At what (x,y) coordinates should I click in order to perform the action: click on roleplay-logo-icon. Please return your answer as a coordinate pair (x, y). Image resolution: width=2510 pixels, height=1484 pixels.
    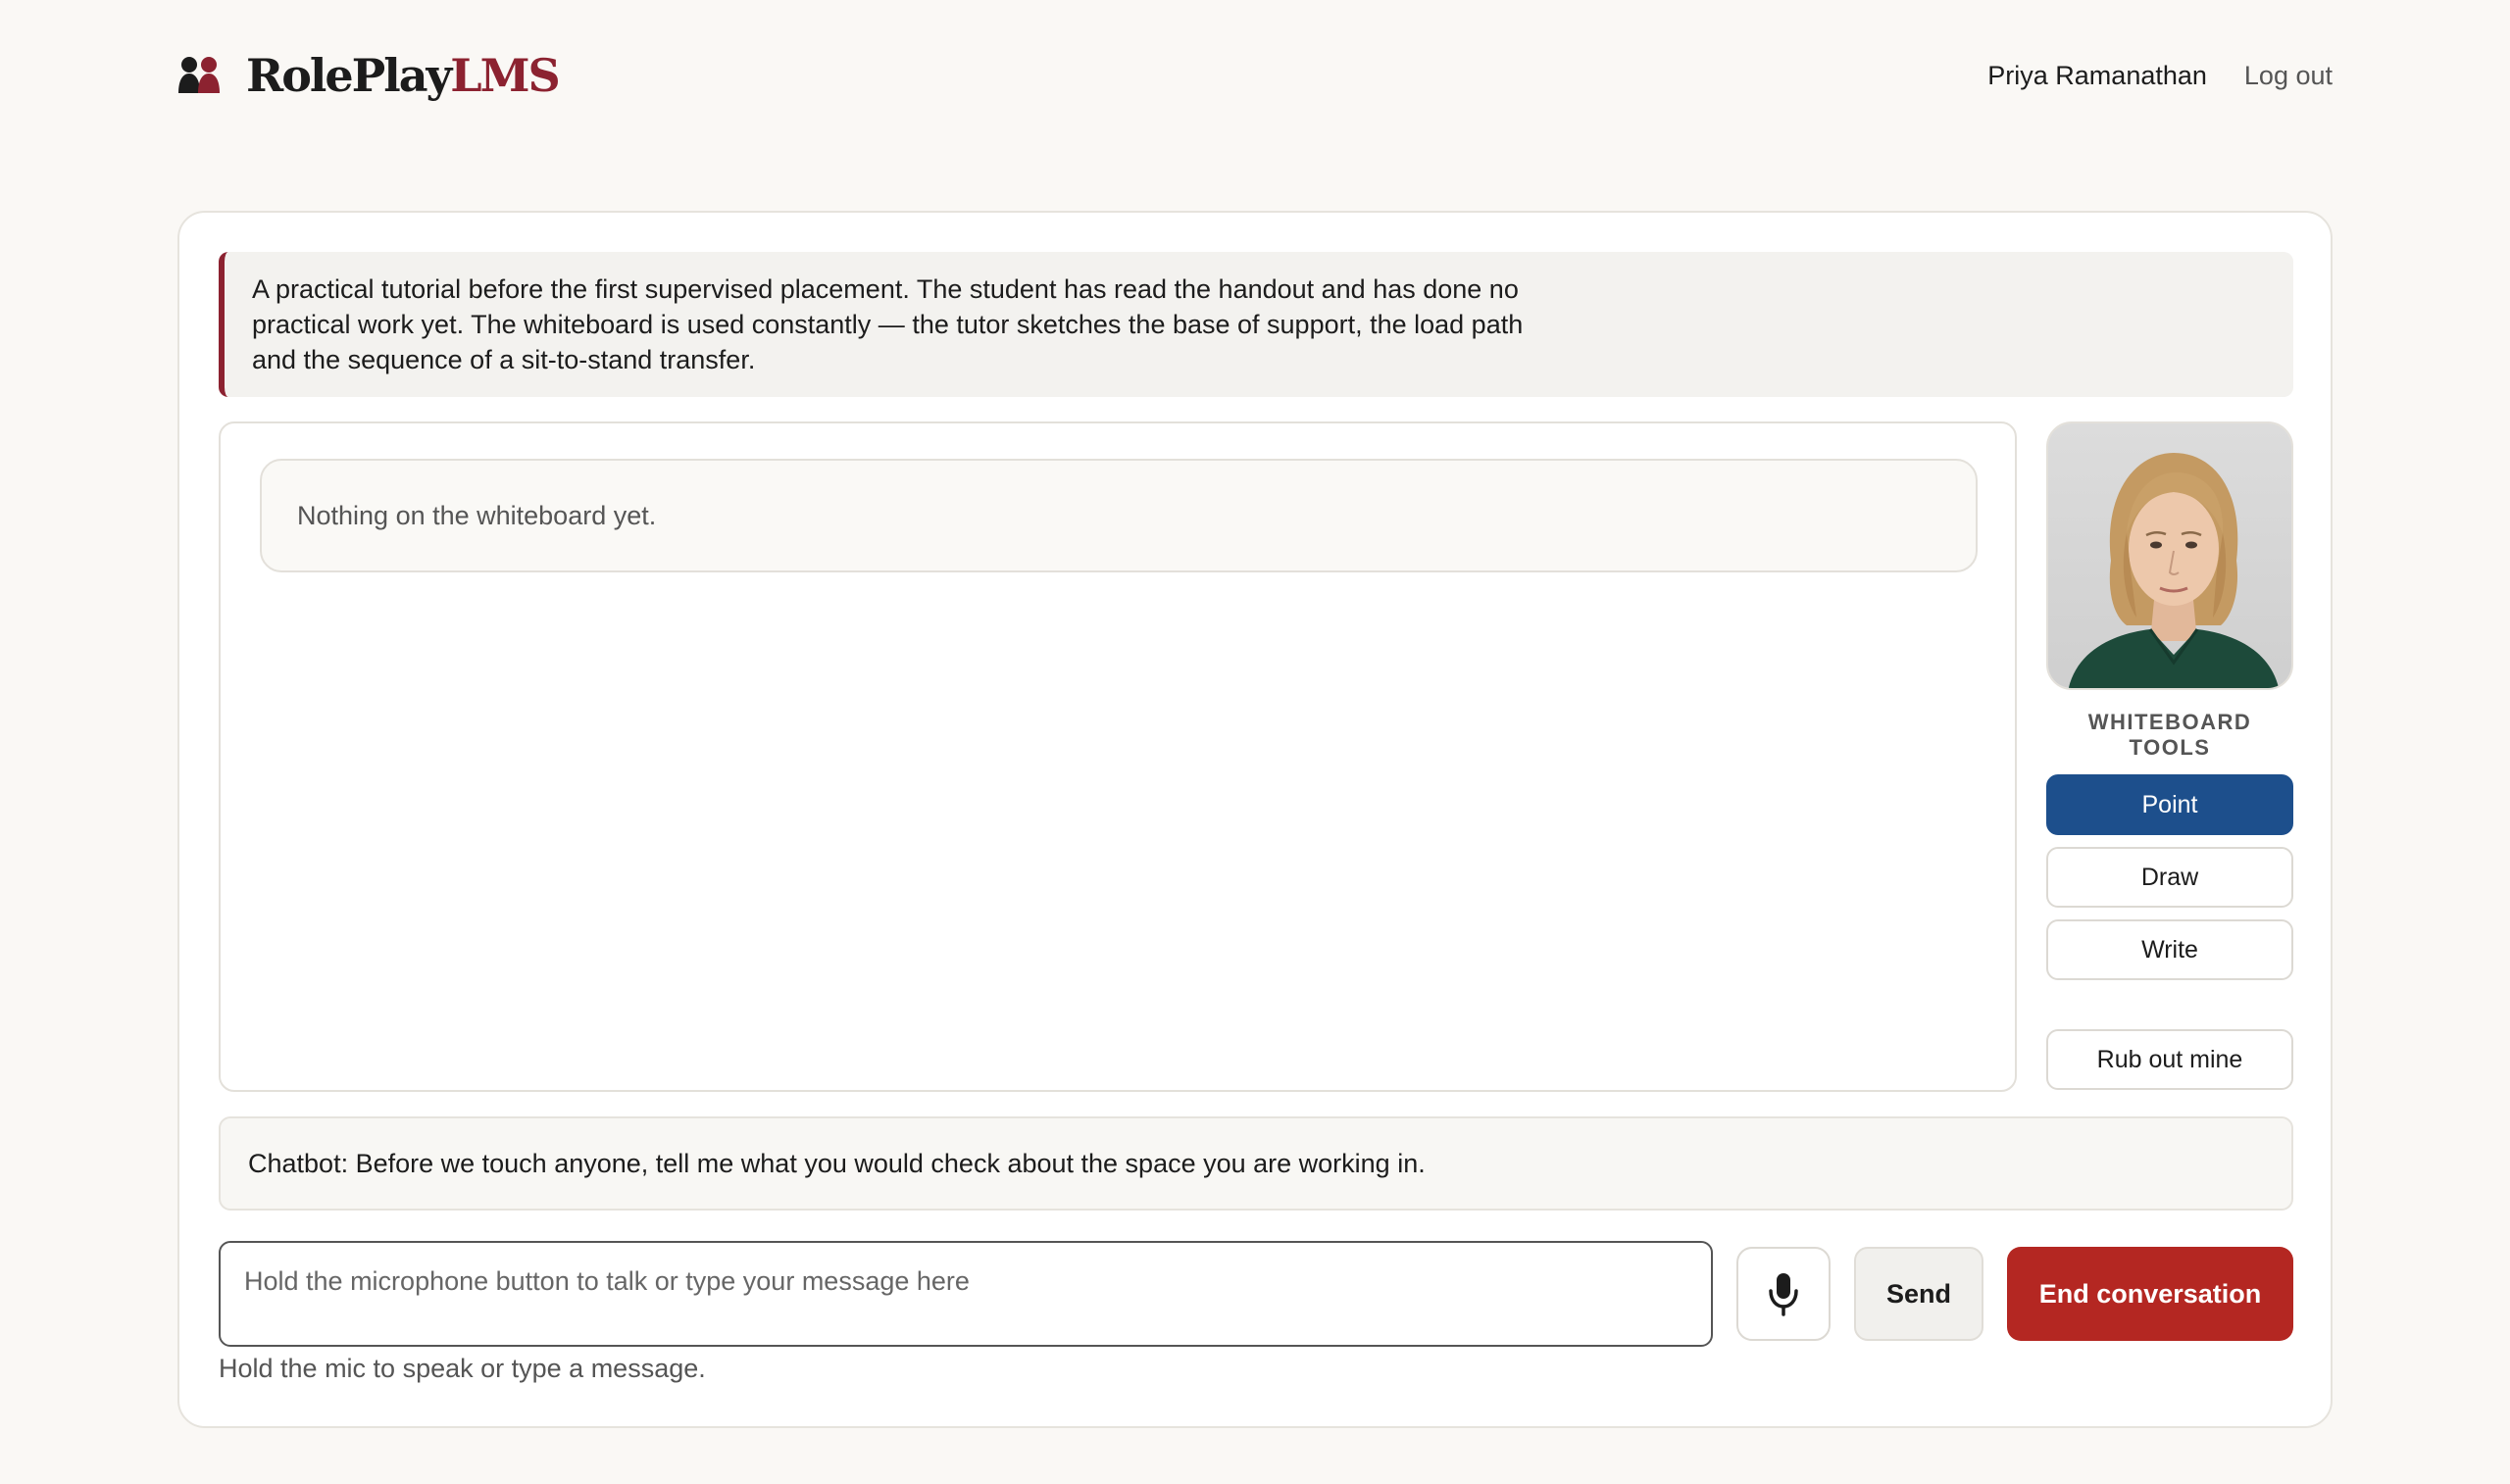
    Looking at the image, I should click on (199, 75).